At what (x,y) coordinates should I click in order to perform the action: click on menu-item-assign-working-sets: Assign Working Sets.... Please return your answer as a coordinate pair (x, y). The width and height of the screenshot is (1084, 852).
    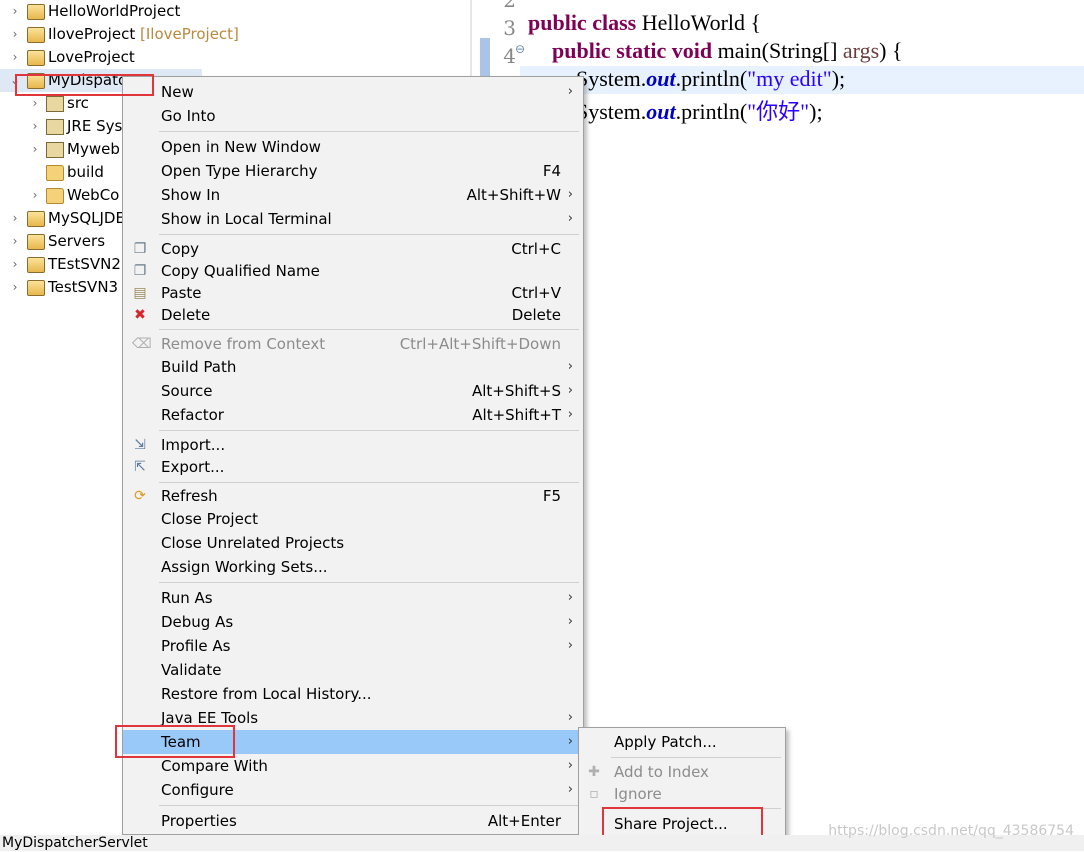
    Looking at the image, I should click on (353, 567).